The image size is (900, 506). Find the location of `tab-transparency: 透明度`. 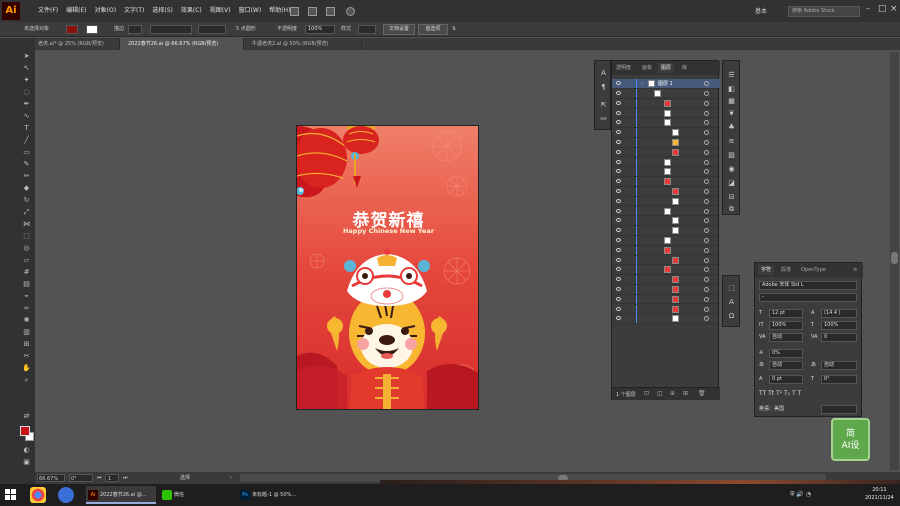

tab-transparency: 透明度 is located at coordinates (623, 68).